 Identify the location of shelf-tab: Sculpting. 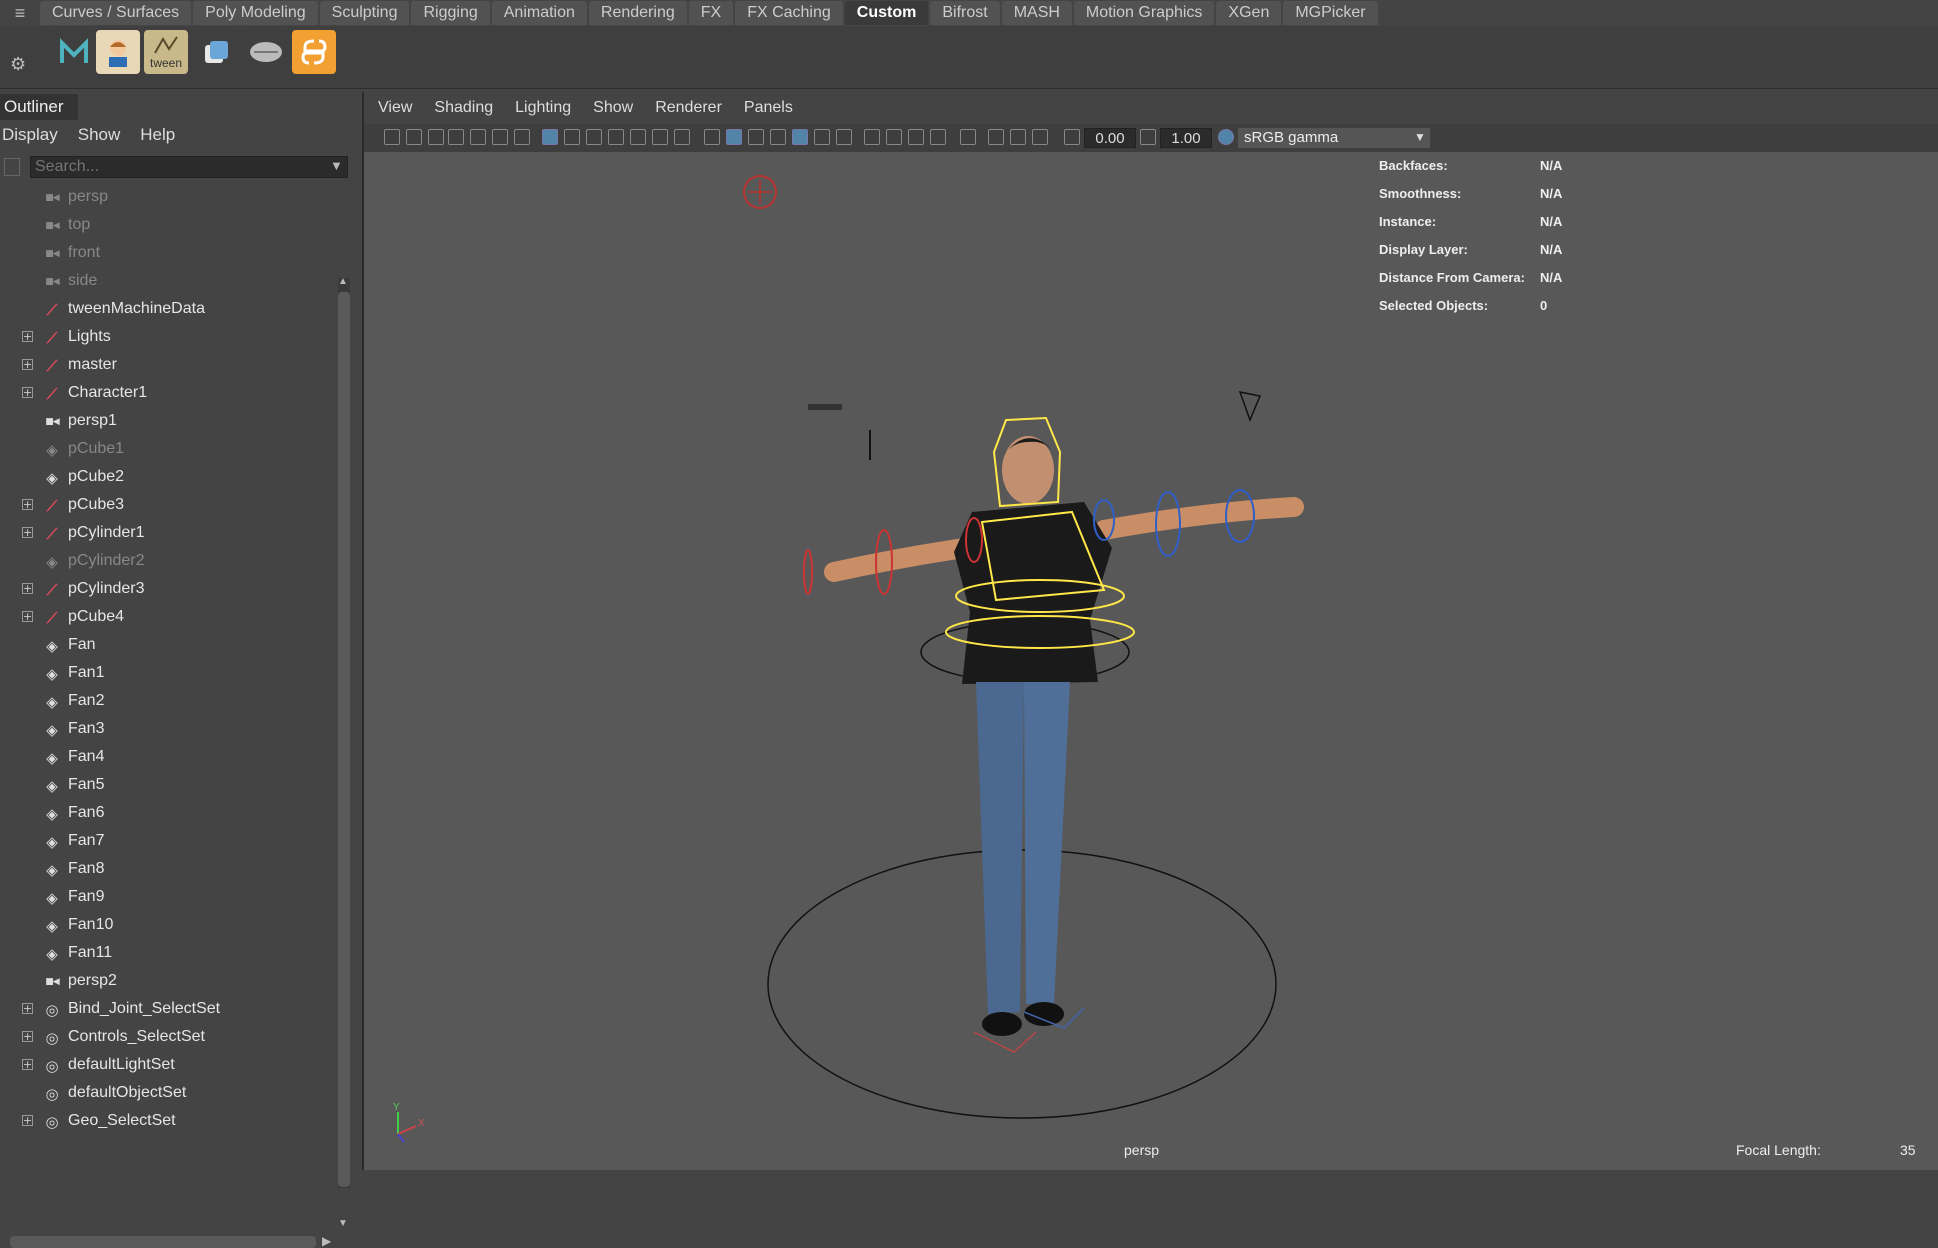
(364, 13).